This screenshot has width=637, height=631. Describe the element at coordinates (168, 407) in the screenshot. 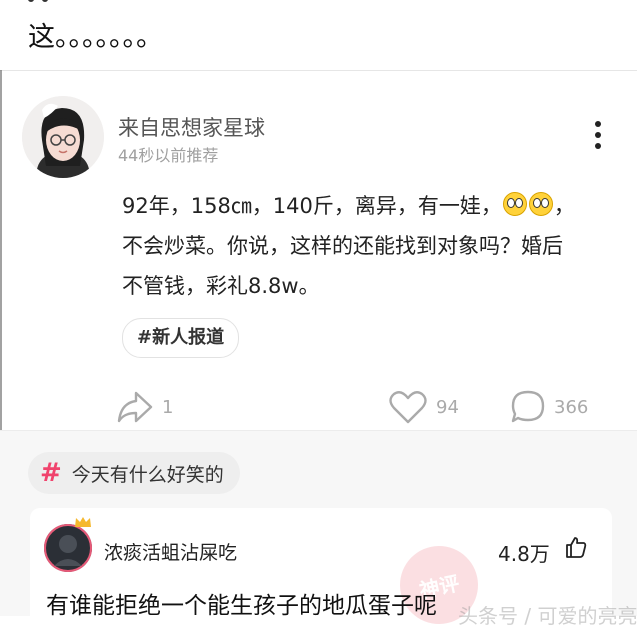

I see `share-count: 1` at that location.